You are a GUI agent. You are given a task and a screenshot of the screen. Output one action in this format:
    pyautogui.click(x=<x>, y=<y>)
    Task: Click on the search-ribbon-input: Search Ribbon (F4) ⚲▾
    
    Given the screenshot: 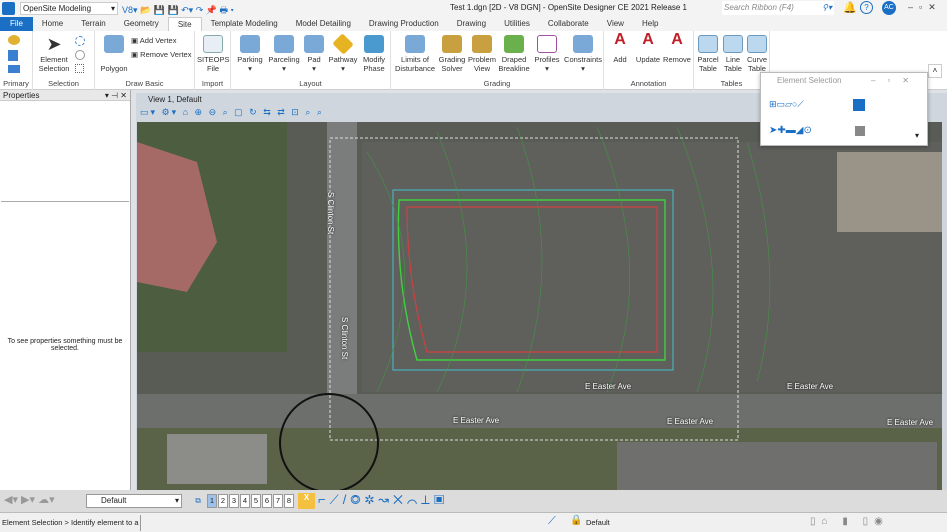 What is the action you would take?
    pyautogui.click(x=778, y=8)
    